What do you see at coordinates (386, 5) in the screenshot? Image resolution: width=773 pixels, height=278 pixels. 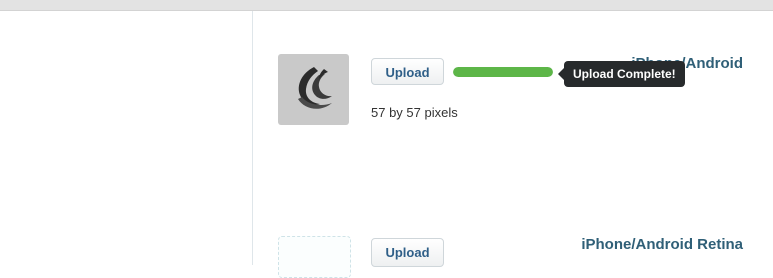 I see `top-border` at bounding box center [386, 5].